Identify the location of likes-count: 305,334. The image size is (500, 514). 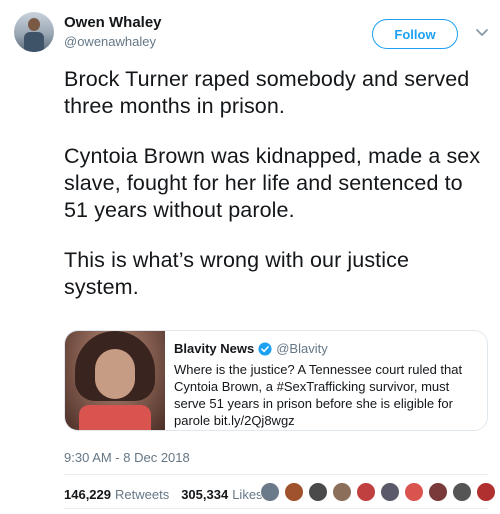
(204, 494).